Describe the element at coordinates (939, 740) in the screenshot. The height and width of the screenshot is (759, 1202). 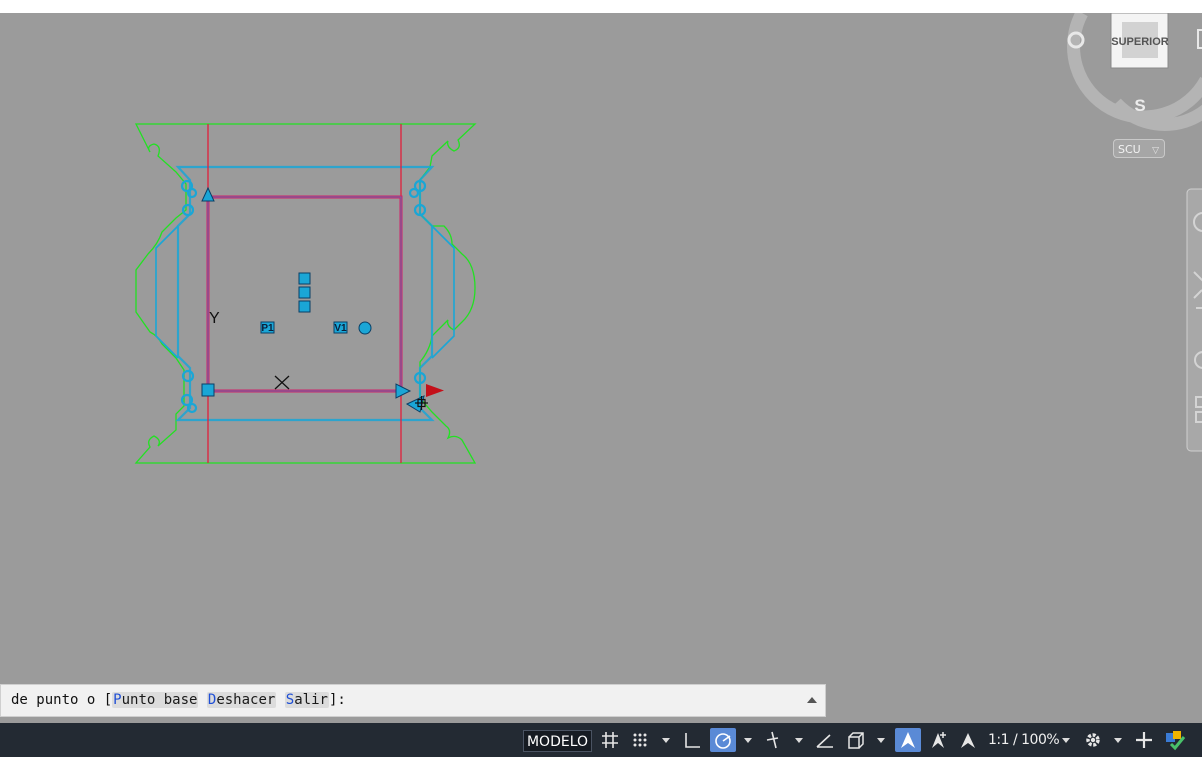
I see `annotation-autoscale-icon` at that location.